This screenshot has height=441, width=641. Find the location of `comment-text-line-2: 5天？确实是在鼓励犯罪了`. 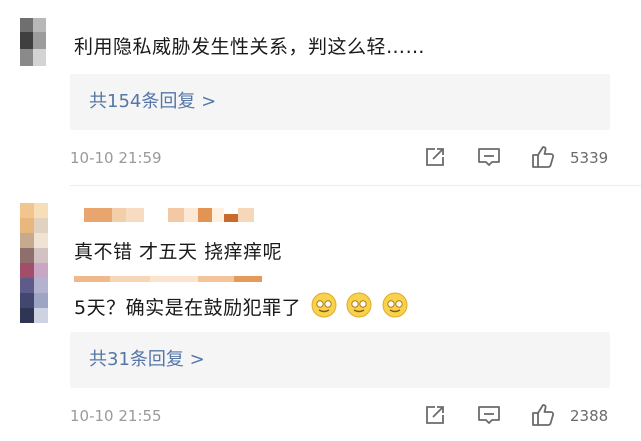

comment-text-line-2: 5天？确实是在鼓励犯罪了 is located at coordinates (241, 308).